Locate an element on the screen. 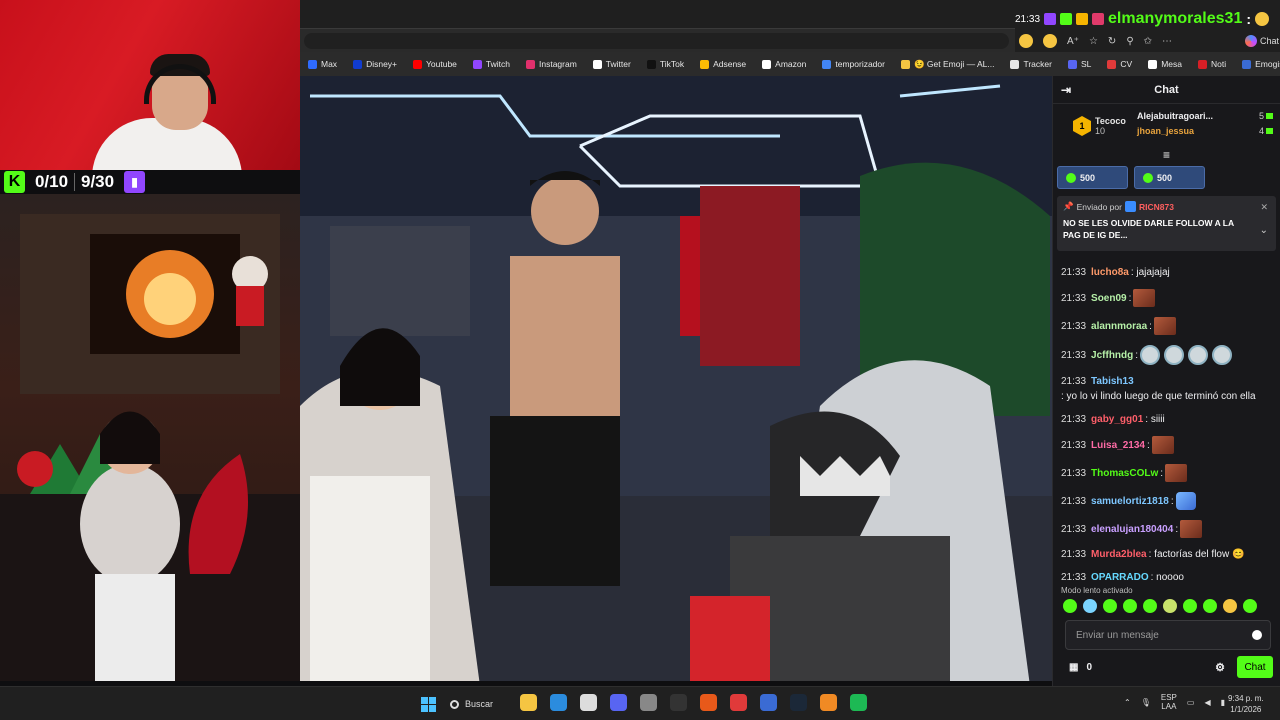  battery-icon: ▮ is located at coordinates (1223, 702).